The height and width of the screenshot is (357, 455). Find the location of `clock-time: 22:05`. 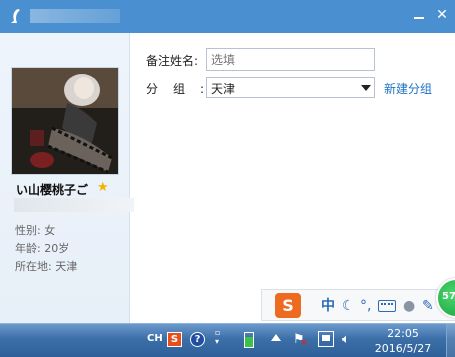

clock-time: 22:05 is located at coordinates (403, 333).